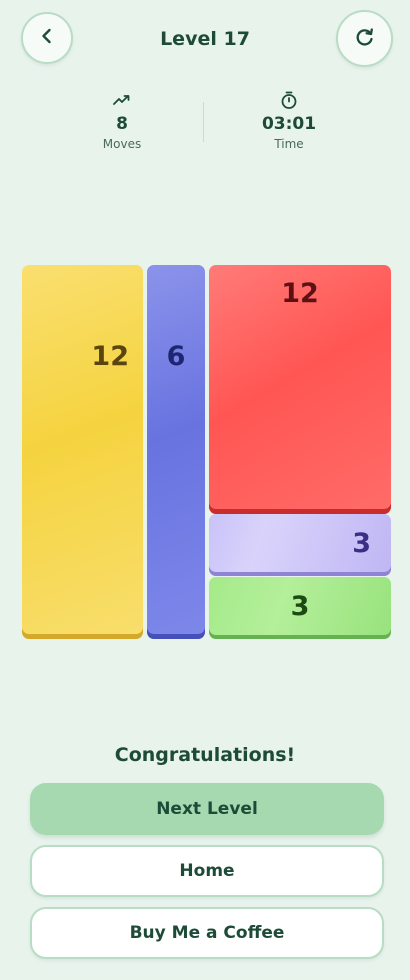  What do you see at coordinates (122, 144) in the screenshot?
I see `moves-label: Moves` at bounding box center [122, 144].